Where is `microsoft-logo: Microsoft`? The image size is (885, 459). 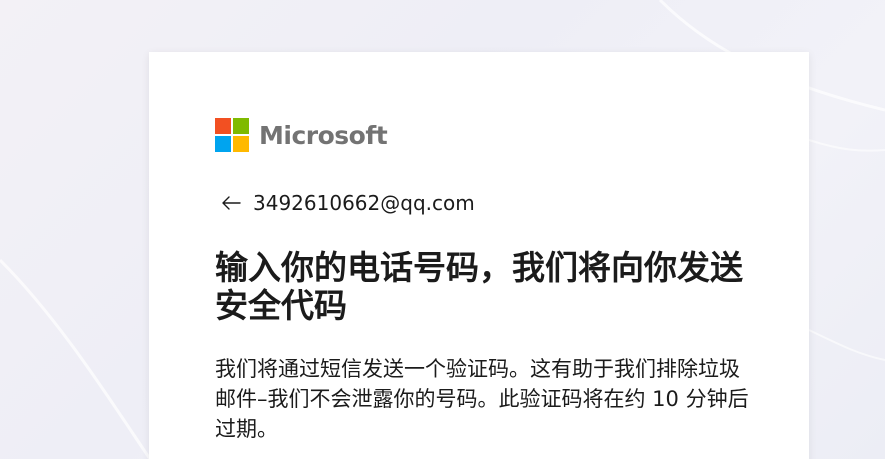 microsoft-logo: Microsoft is located at coordinates (301, 135).